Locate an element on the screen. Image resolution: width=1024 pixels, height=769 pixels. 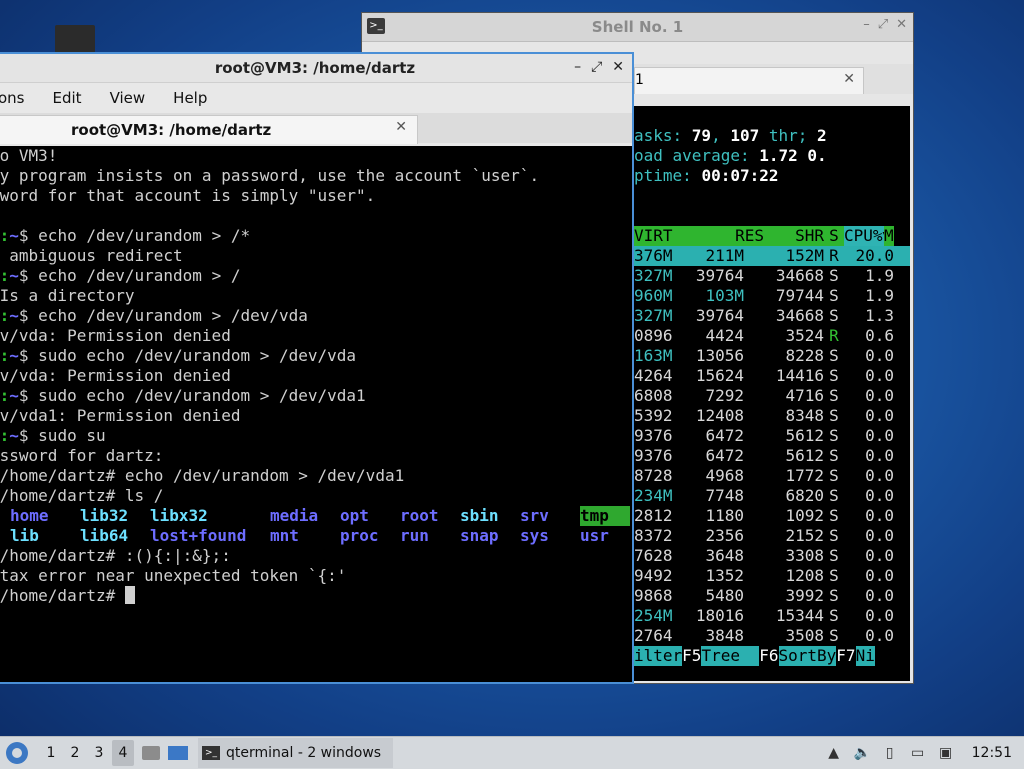
htop-process-row: 163M 13056 8228 S 0.0 is located at coordinates (772, 356).